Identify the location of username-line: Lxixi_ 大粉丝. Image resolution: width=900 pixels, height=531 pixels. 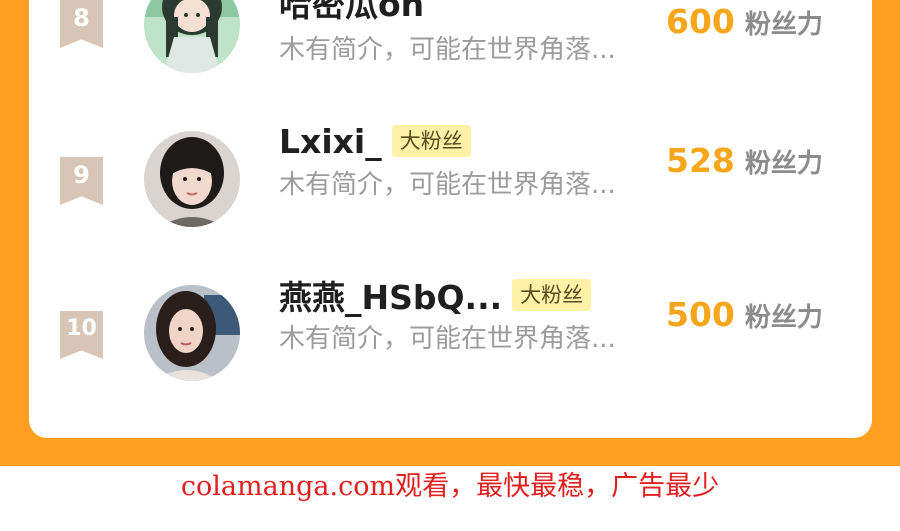
(375, 141).